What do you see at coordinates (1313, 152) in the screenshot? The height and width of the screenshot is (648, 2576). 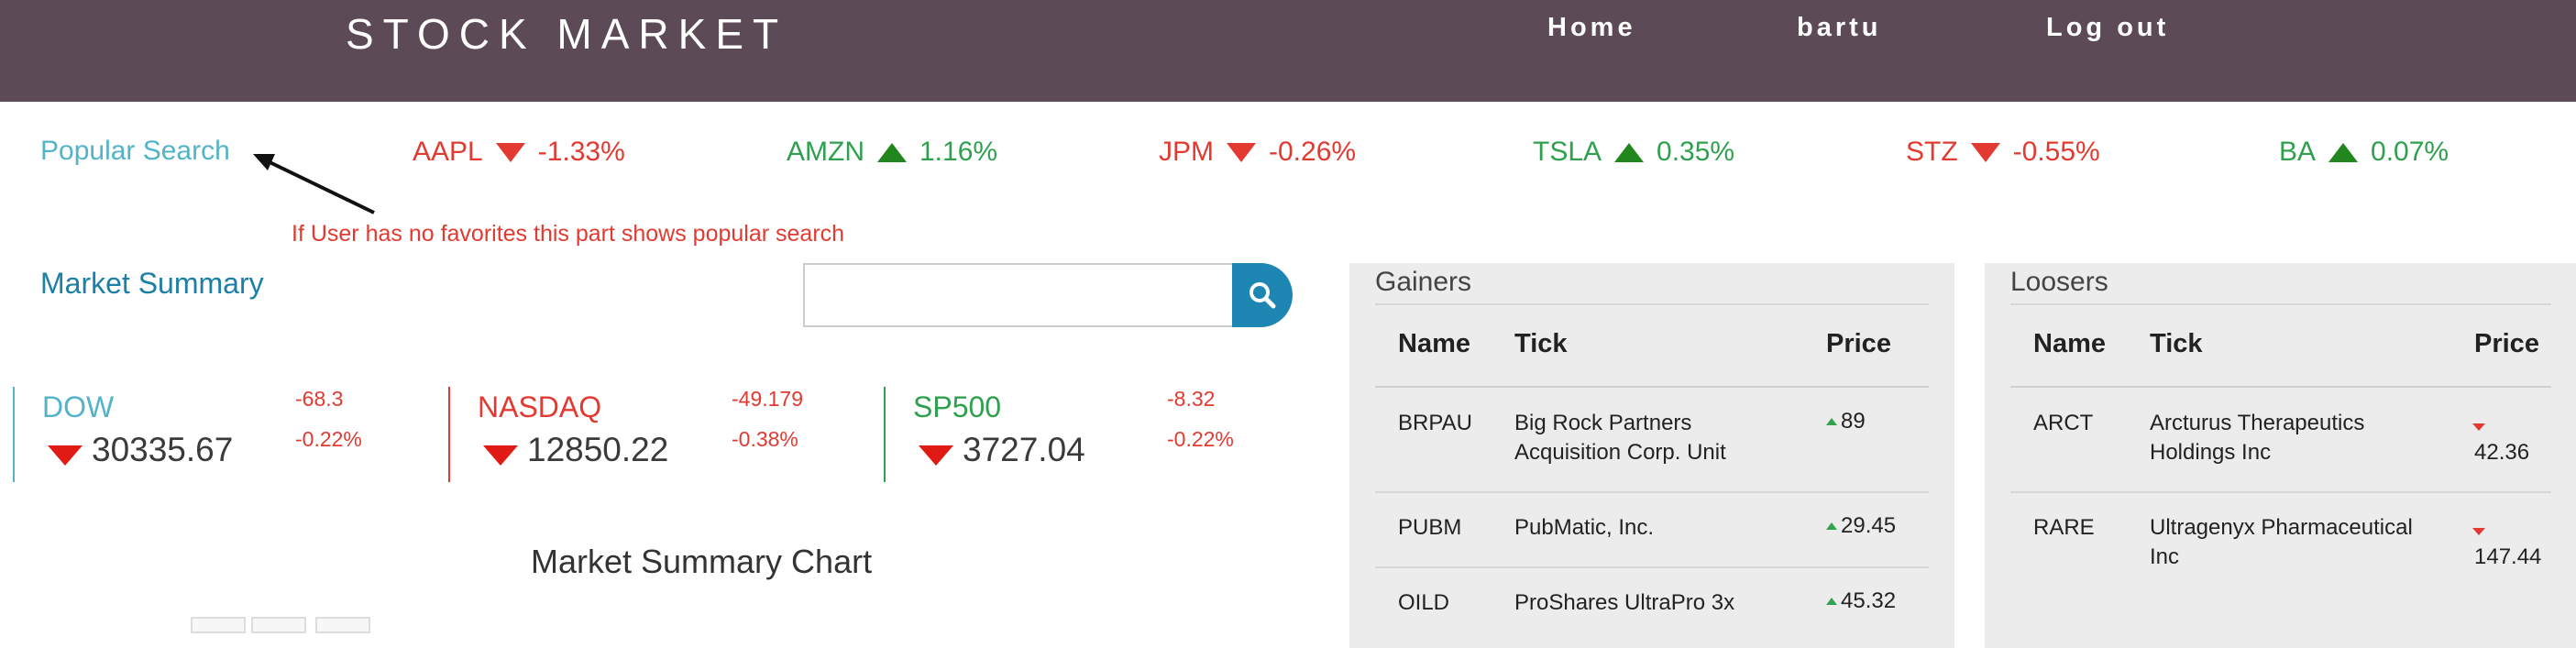 I see `ticker-change: -0.26%` at bounding box center [1313, 152].